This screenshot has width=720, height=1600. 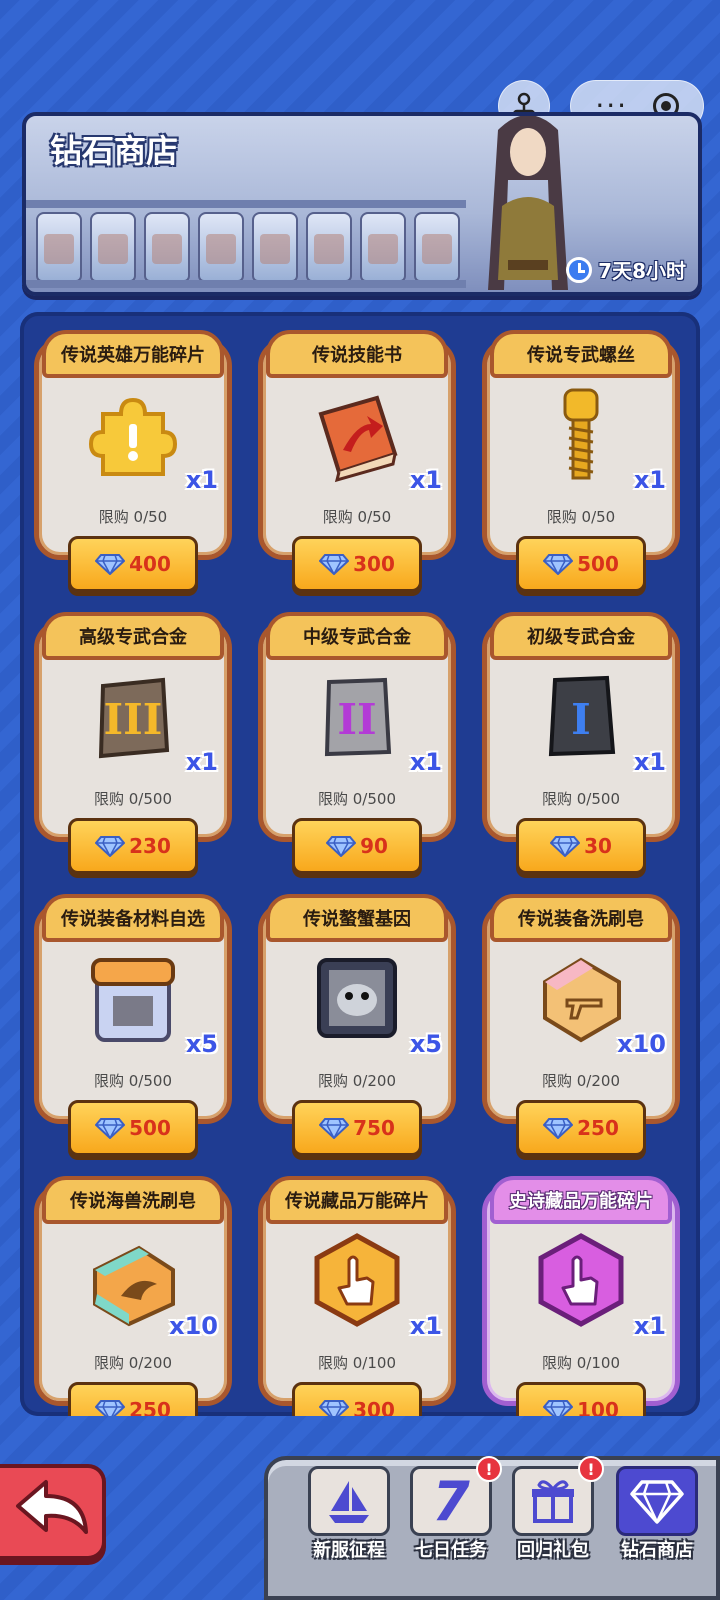 I want to click on shop-item-card: 传说螯蟹基因 x5 限购 0/200 750, so click(x=357, y=1025).